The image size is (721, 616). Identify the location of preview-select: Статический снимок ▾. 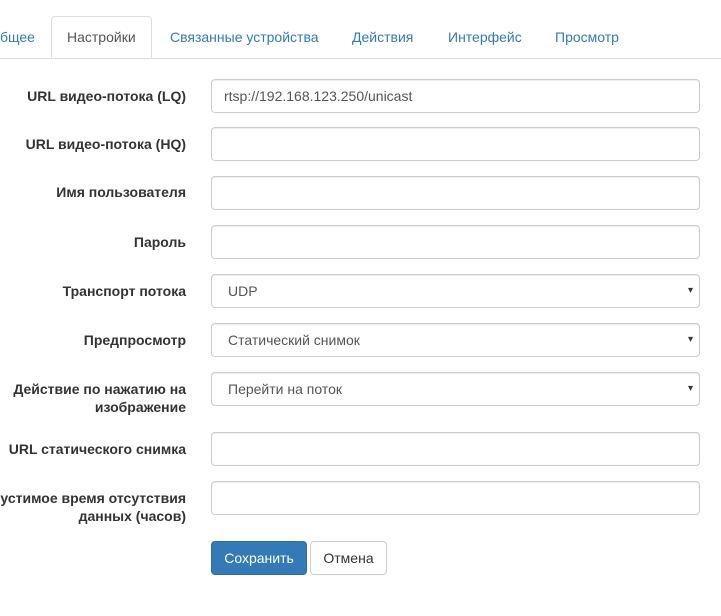
(455, 340).